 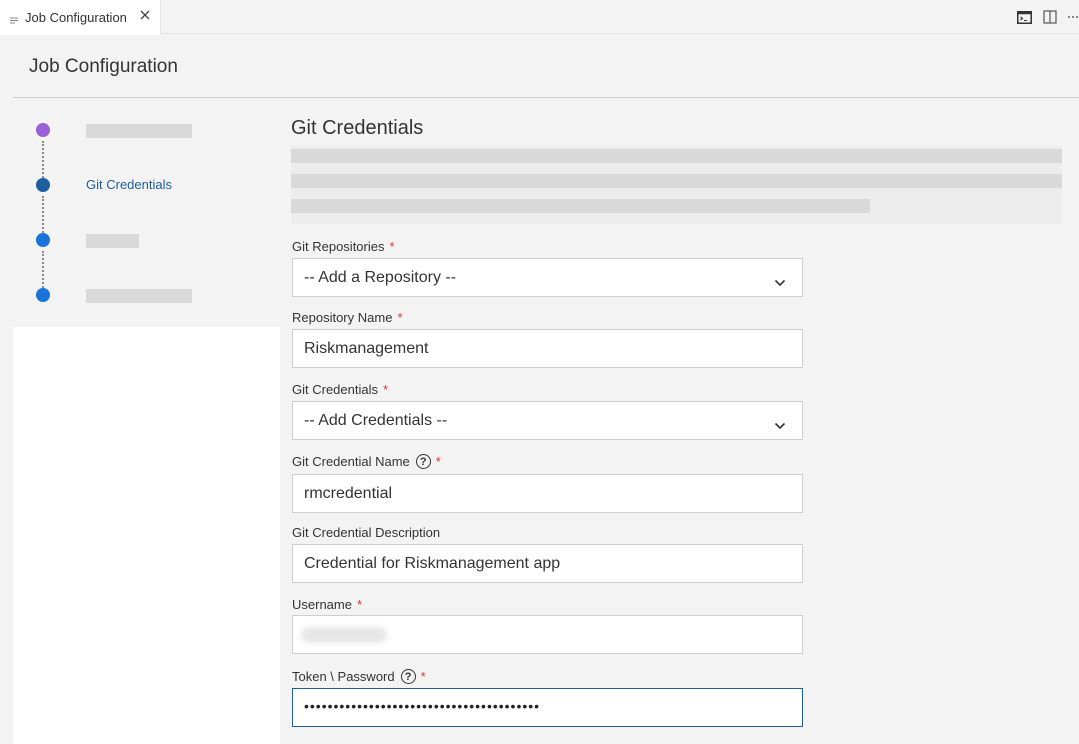 What do you see at coordinates (145, 17) in the screenshot?
I see `close-icon` at bounding box center [145, 17].